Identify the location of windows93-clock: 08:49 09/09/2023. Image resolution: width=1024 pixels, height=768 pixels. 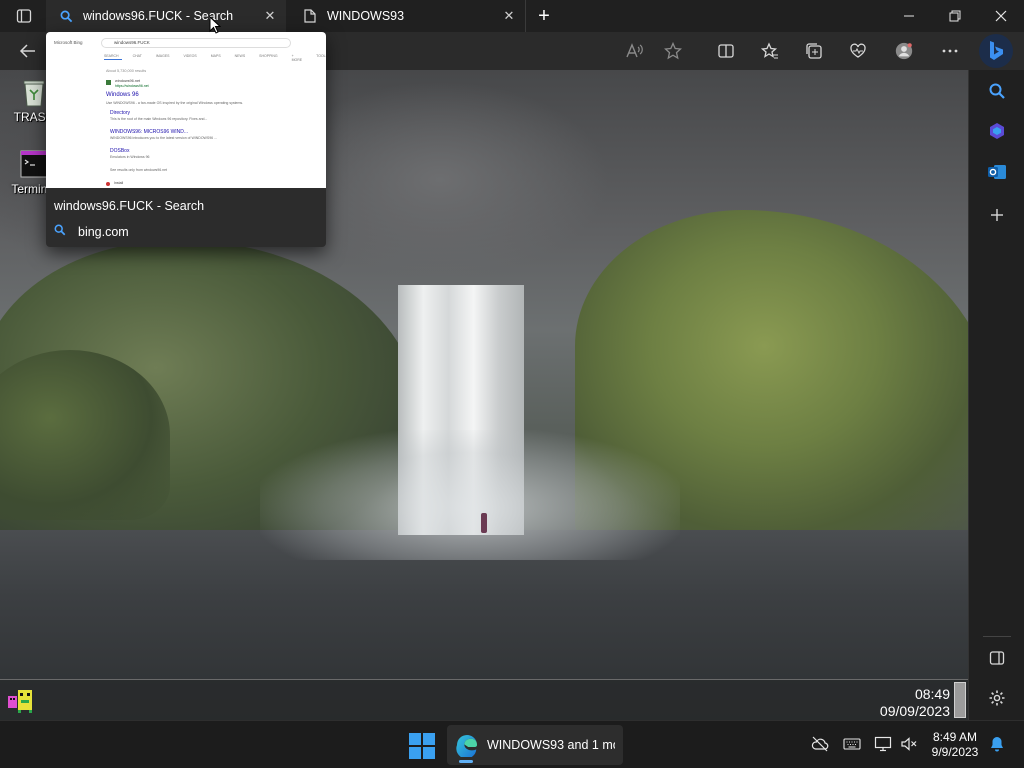
(915, 703).